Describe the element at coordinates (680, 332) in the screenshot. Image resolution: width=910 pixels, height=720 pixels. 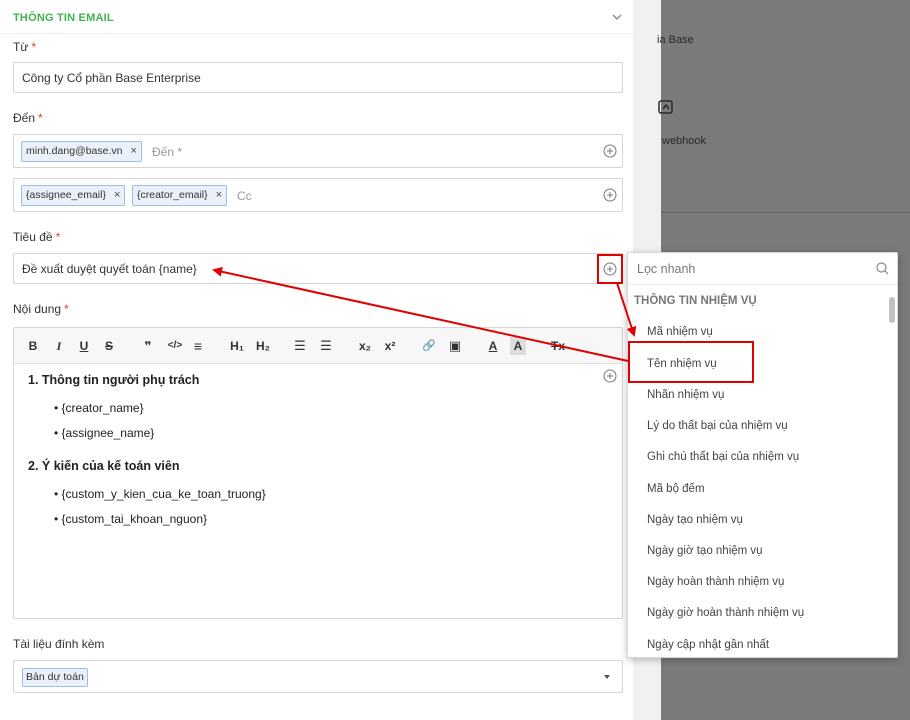
I see `dropdown-item: Mã nhiệm vụ` at that location.